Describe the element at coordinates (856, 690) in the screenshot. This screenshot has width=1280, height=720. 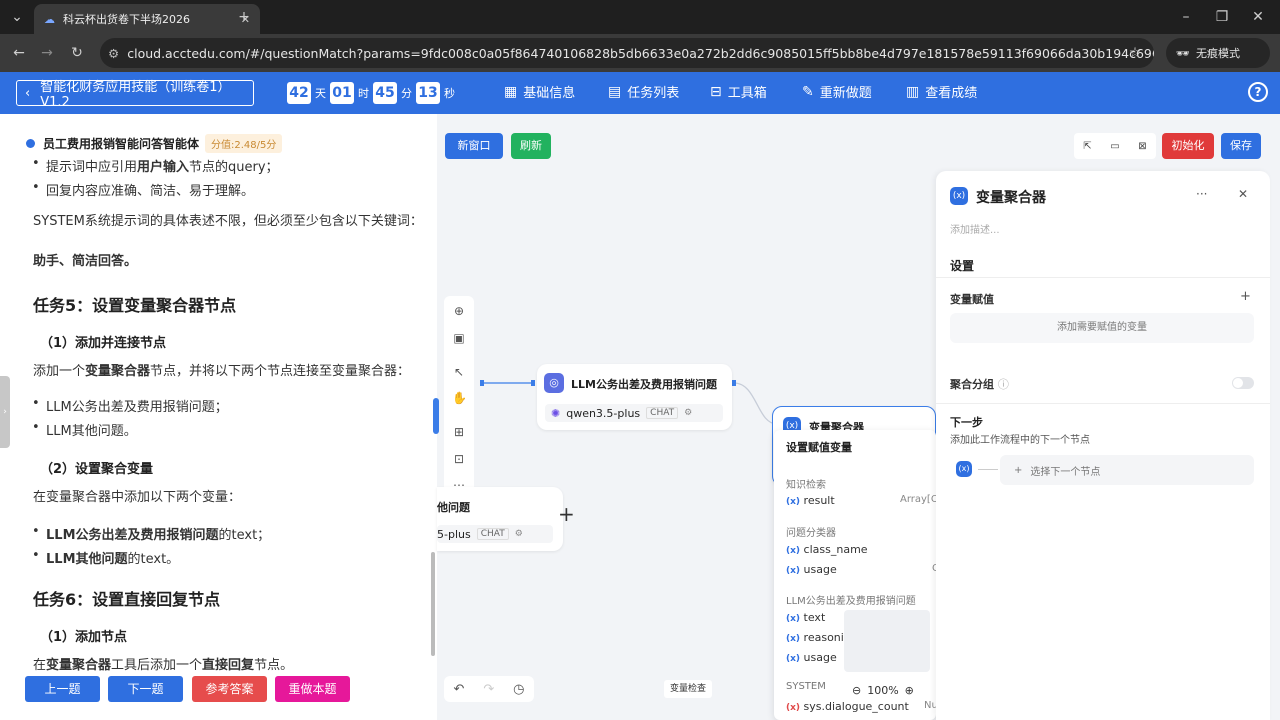
I see `zoom-out-icon: ⊖` at that location.